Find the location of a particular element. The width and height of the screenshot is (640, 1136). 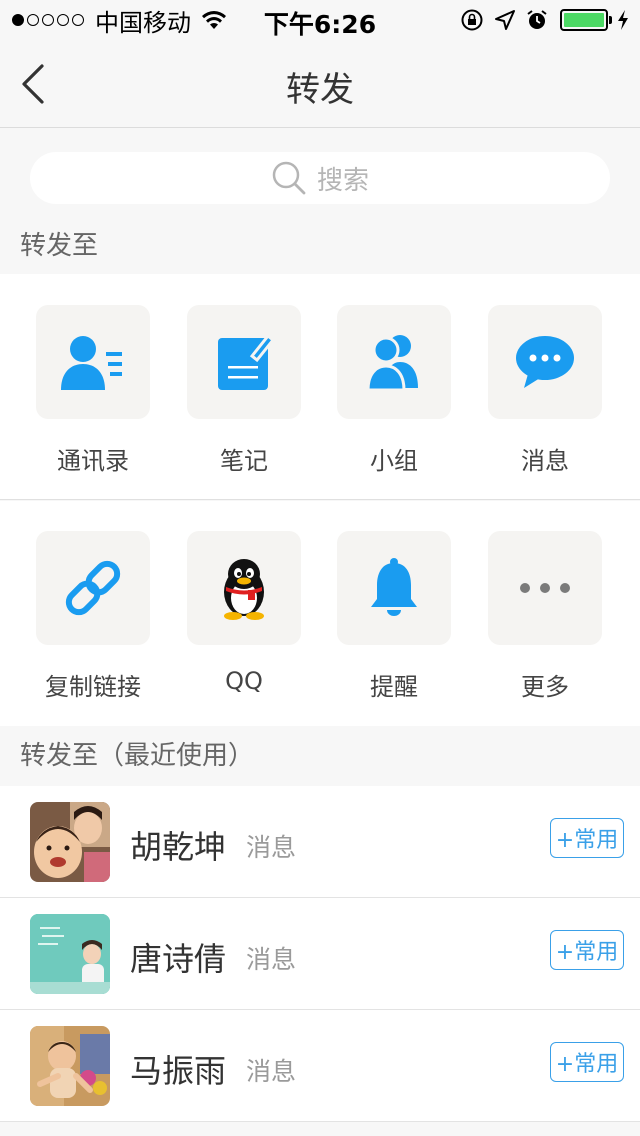

share-option-label: 通讯录 is located at coordinates (93, 461).